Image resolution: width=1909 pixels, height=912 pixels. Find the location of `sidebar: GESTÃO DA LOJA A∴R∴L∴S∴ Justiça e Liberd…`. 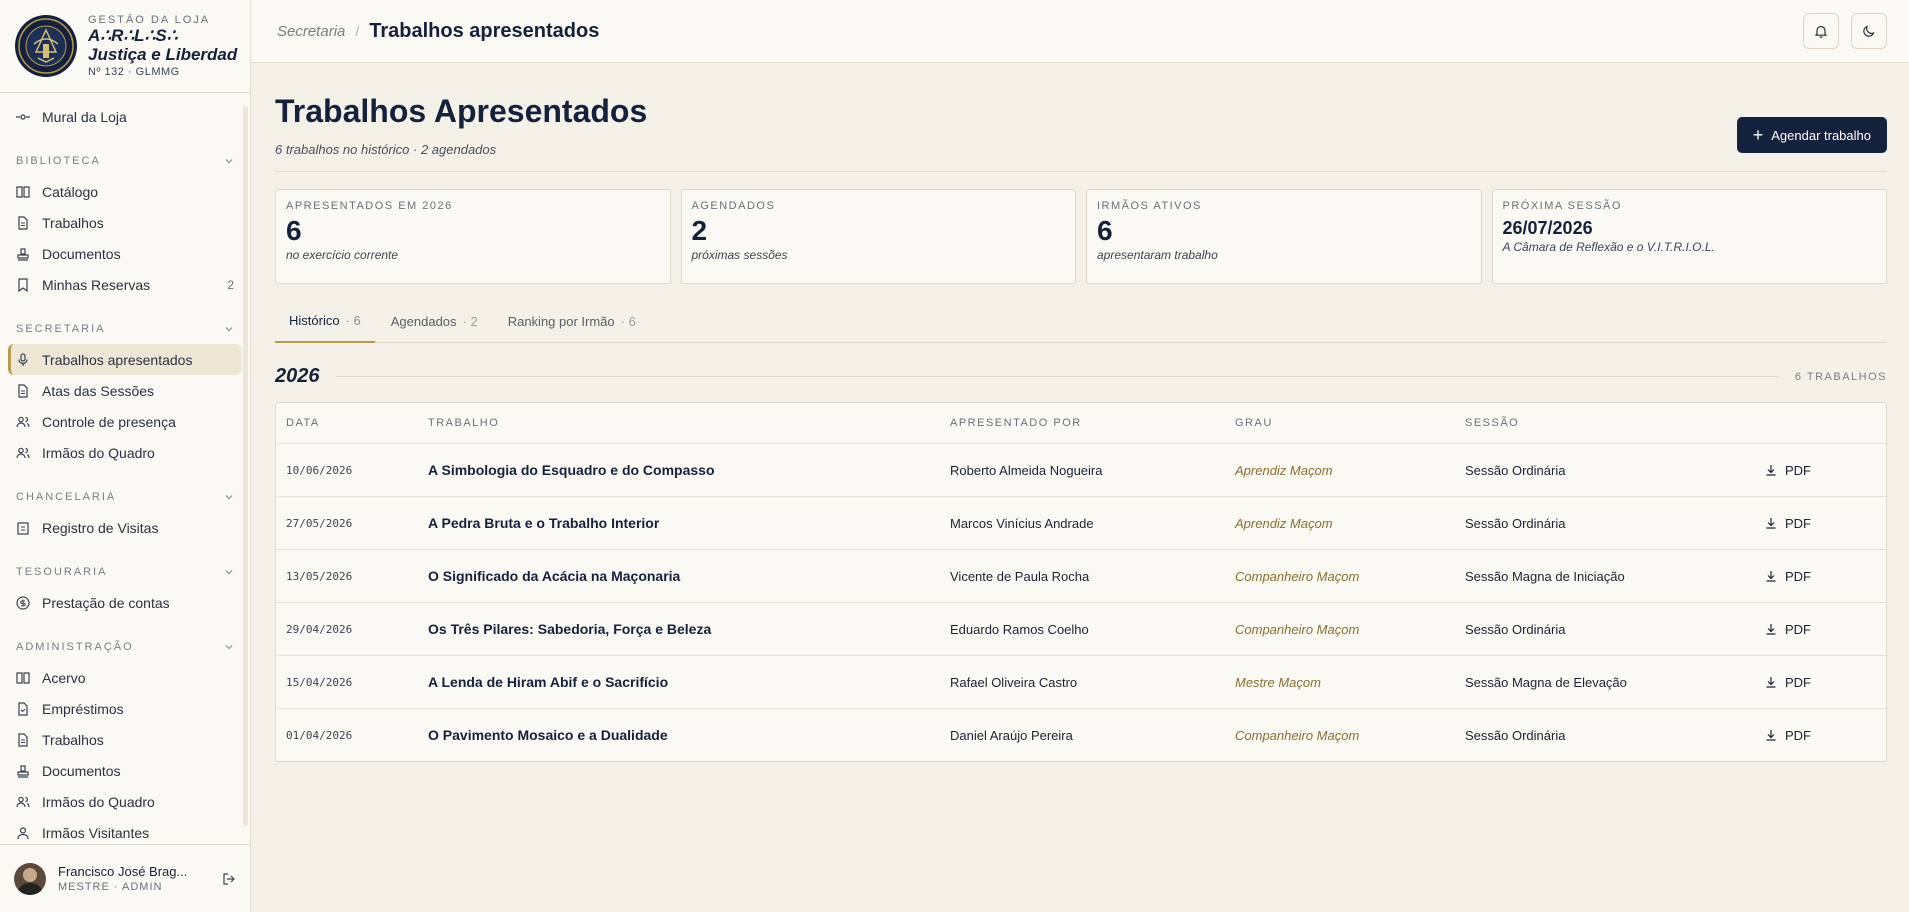

sidebar: GESTÃO DA LOJA A∴R∴L∴S∴ Justiça e Liberd… is located at coordinates (125, 456).